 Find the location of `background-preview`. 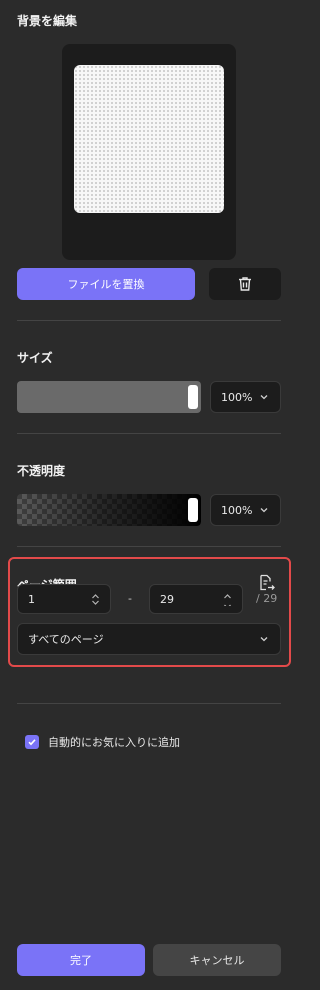

background-preview is located at coordinates (149, 152).